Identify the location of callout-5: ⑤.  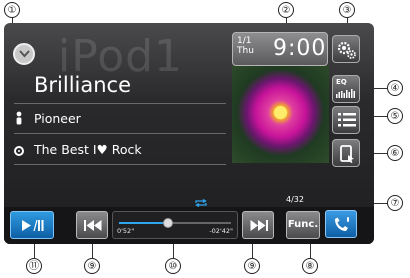
(395, 116).